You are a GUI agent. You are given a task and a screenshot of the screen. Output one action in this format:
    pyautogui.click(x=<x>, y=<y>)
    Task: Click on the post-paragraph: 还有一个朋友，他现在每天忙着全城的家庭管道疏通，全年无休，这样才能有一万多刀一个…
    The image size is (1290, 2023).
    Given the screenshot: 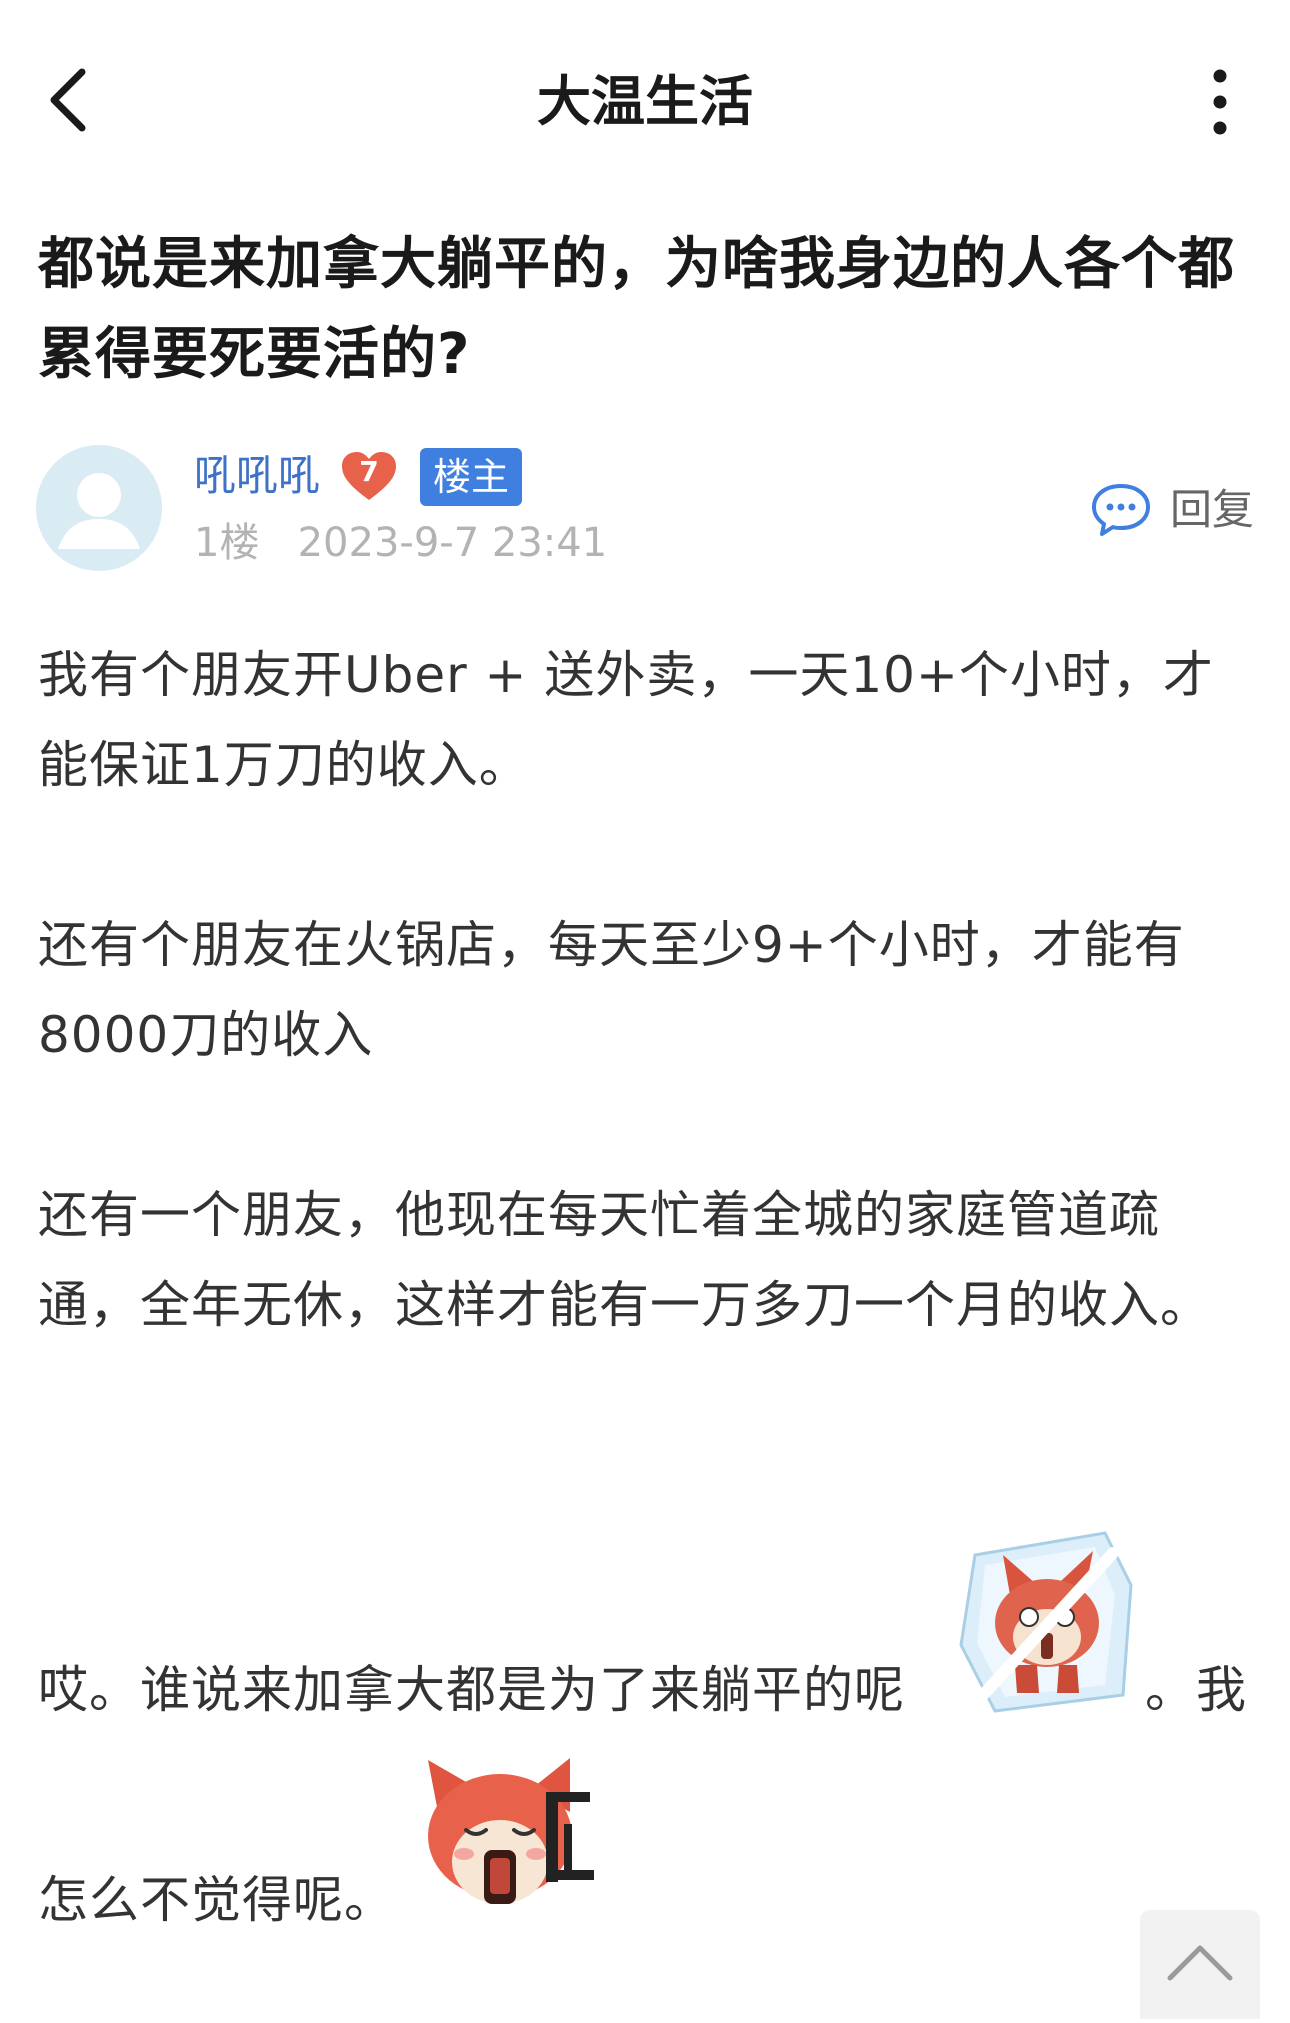 What is the action you would take?
    pyautogui.click(x=624, y=1260)
    